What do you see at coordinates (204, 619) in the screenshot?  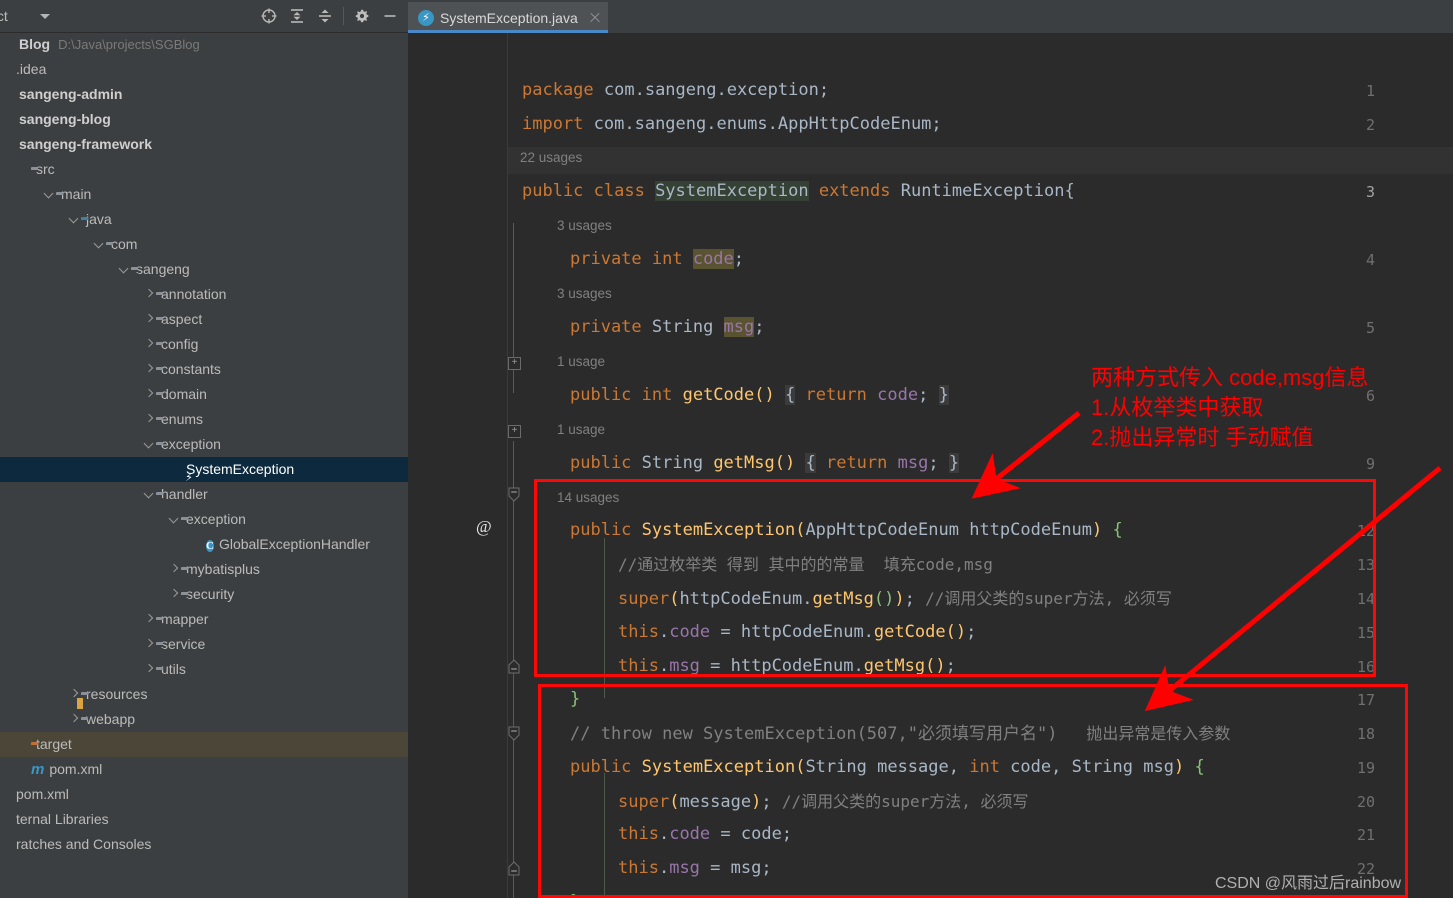 I see `tree-item-mapper: mapper` at bounding box center [204, 619].